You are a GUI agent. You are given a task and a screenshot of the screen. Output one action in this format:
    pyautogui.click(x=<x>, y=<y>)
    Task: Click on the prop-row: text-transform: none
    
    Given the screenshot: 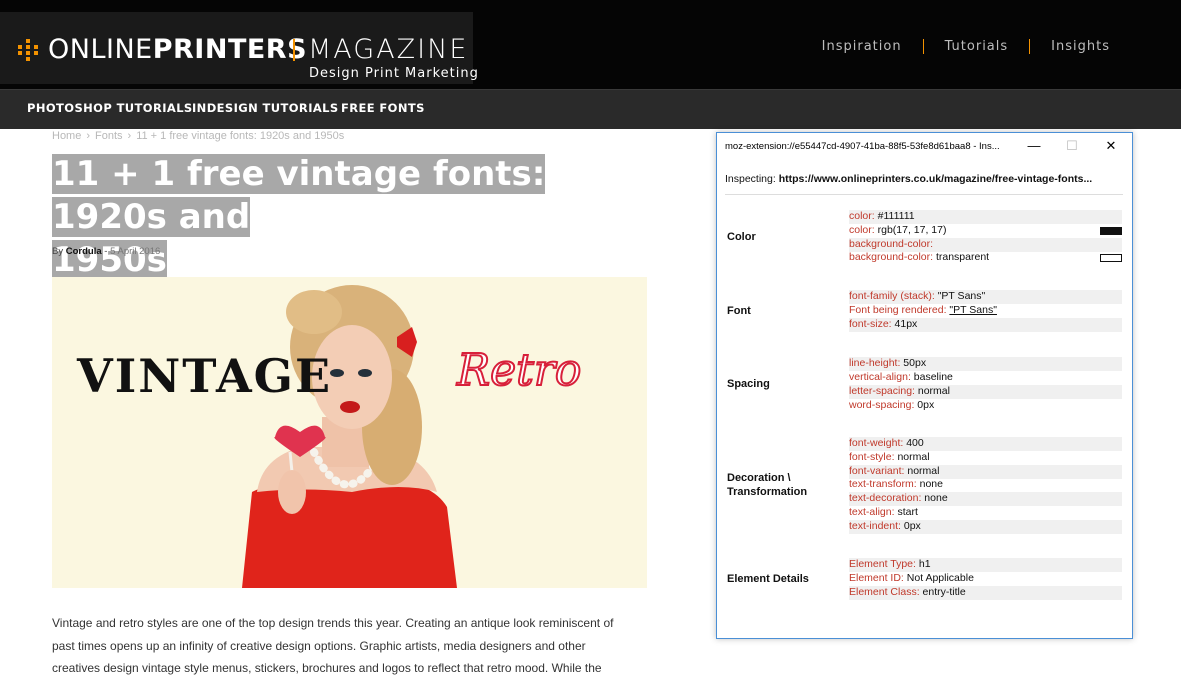 What is the action you would take?
    pyautogui.click(x=896, y=484)
    